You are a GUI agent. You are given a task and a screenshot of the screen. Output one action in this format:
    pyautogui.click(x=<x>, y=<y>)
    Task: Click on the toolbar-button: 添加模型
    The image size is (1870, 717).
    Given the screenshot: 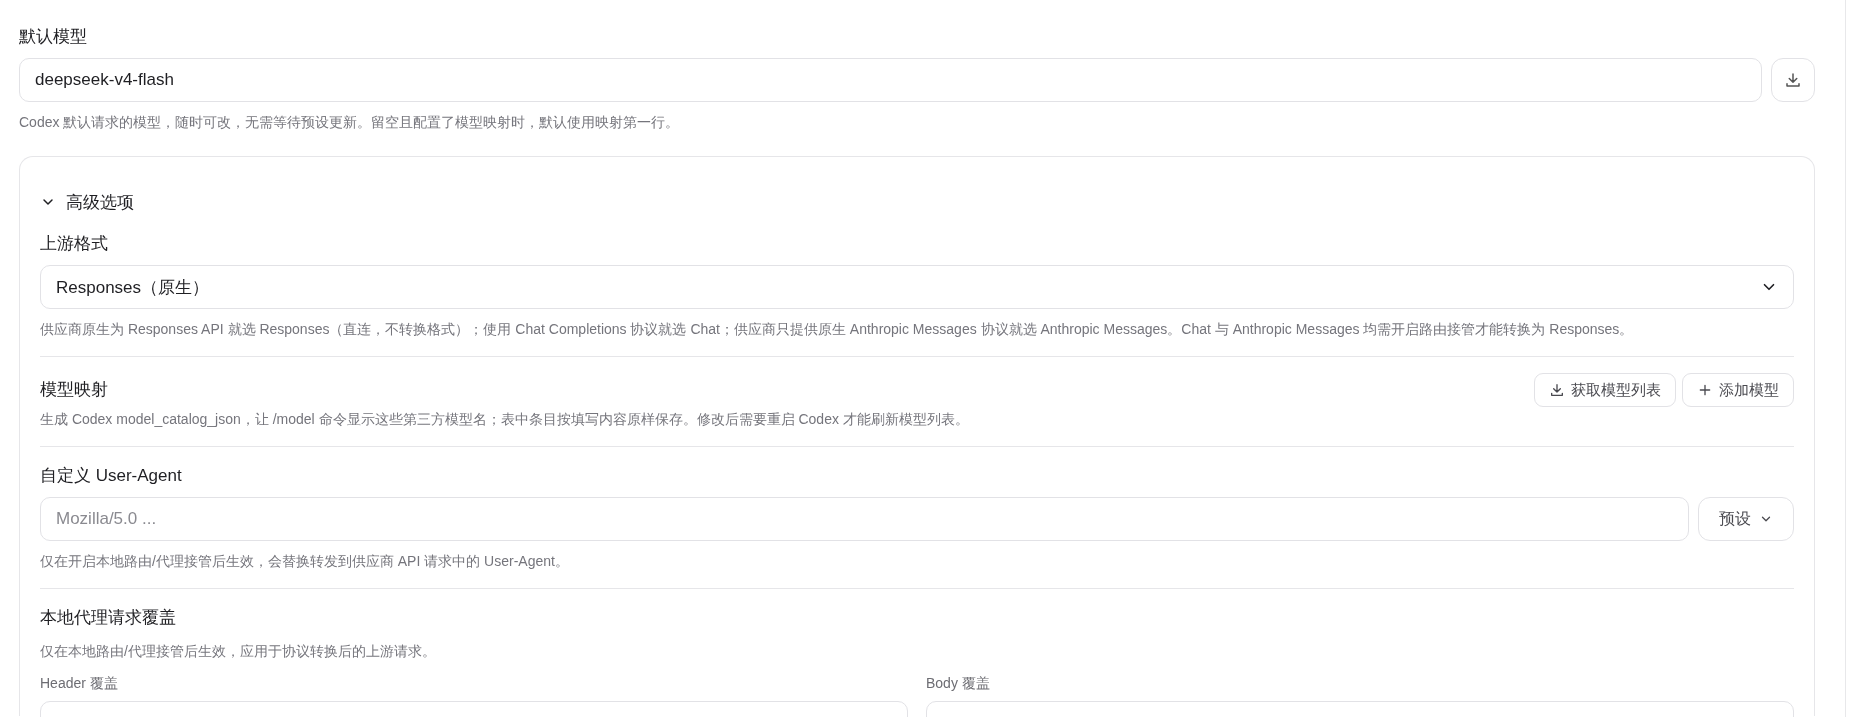 What is the action you would take?
    pyautogui.click(x=1738, y=390)
    